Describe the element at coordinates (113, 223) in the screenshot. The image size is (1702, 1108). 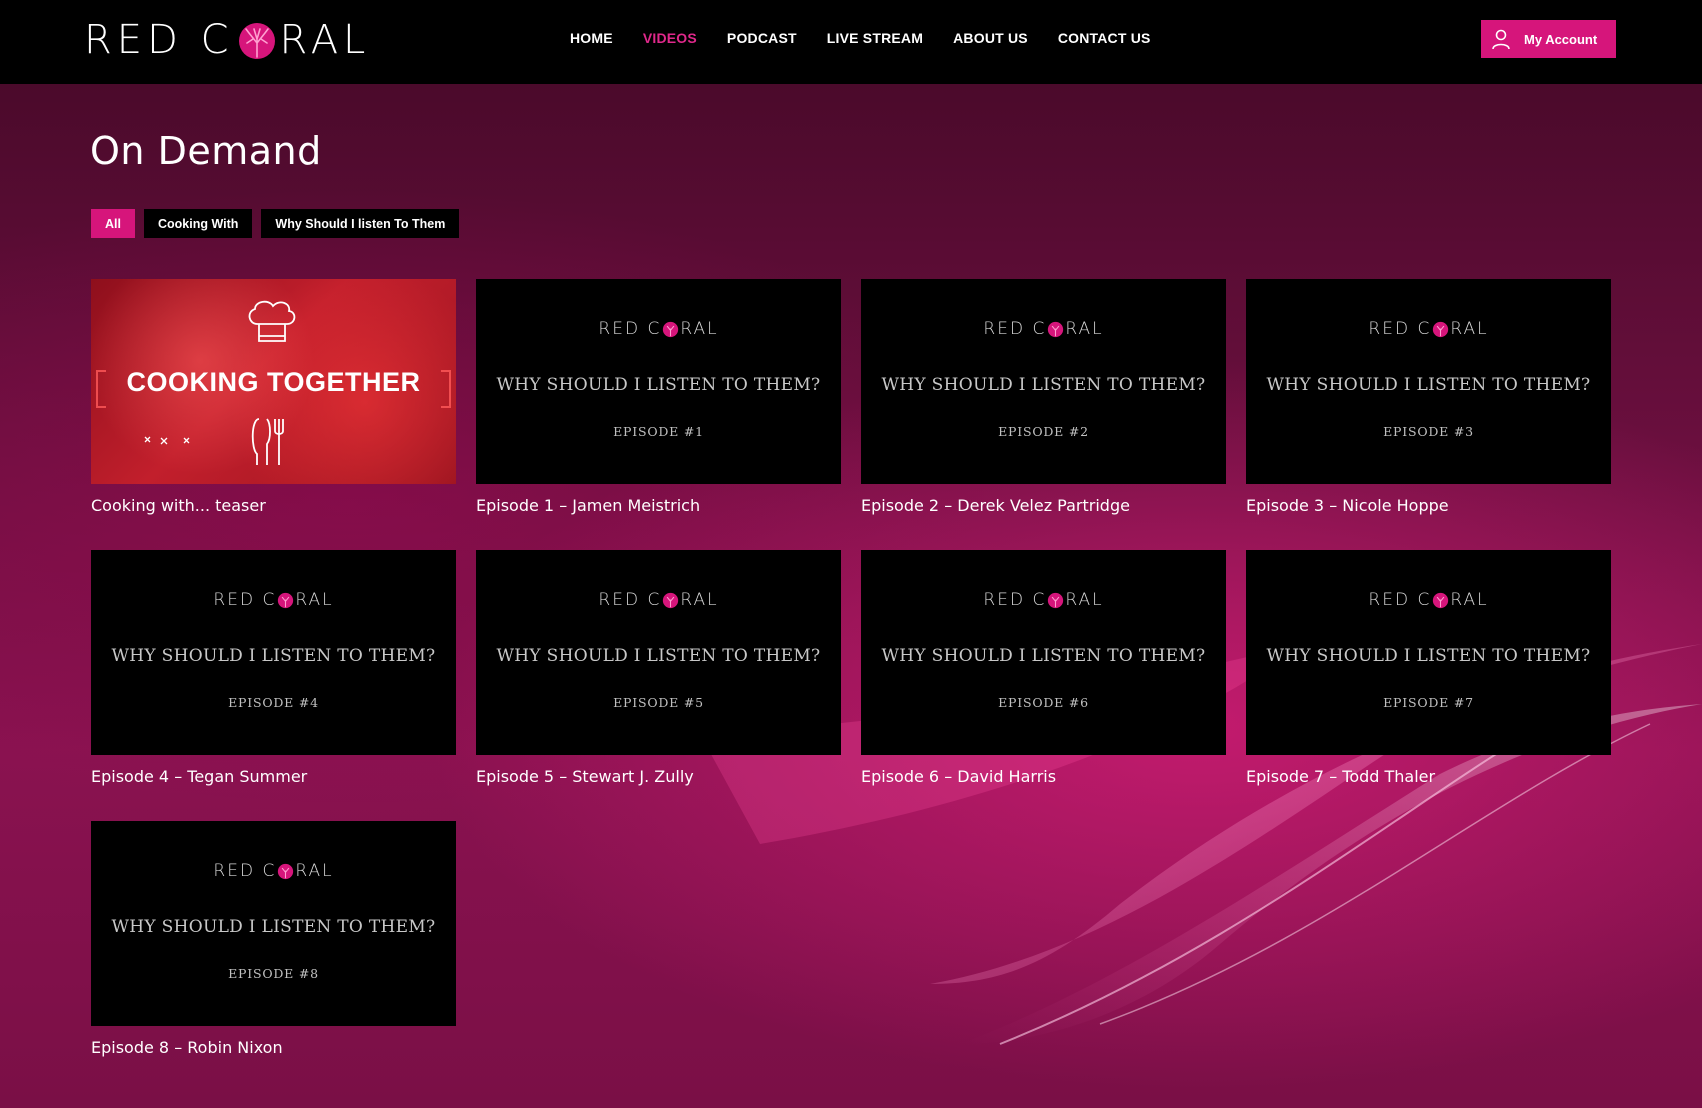
I see `filter-all: All` at that location.